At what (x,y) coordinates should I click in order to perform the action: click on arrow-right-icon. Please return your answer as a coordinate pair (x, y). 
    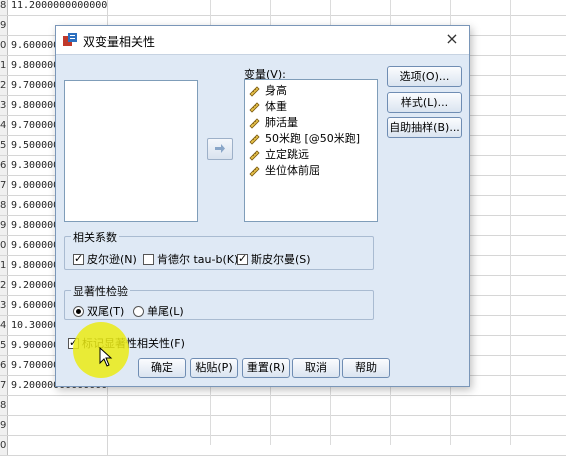
    Looking at the image, I should click on (220, 148).